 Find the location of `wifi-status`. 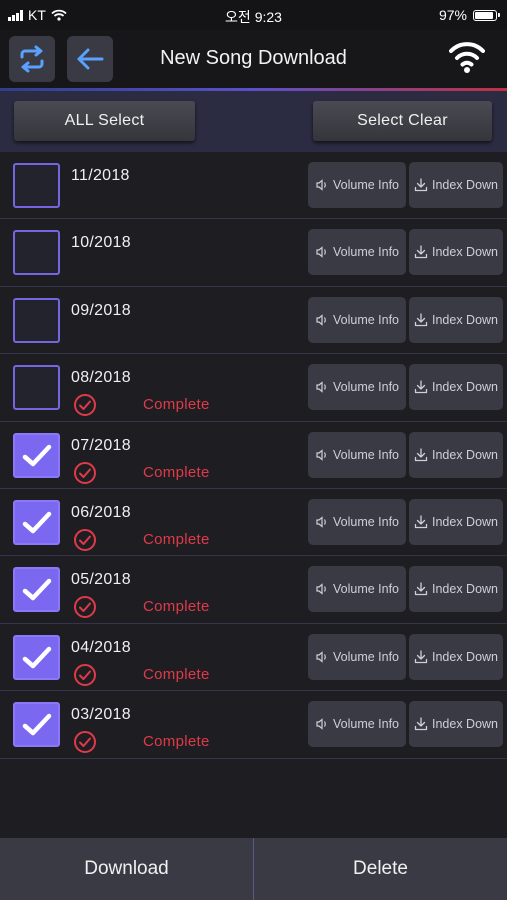

wifi-status is located at coordinates (467, 59).